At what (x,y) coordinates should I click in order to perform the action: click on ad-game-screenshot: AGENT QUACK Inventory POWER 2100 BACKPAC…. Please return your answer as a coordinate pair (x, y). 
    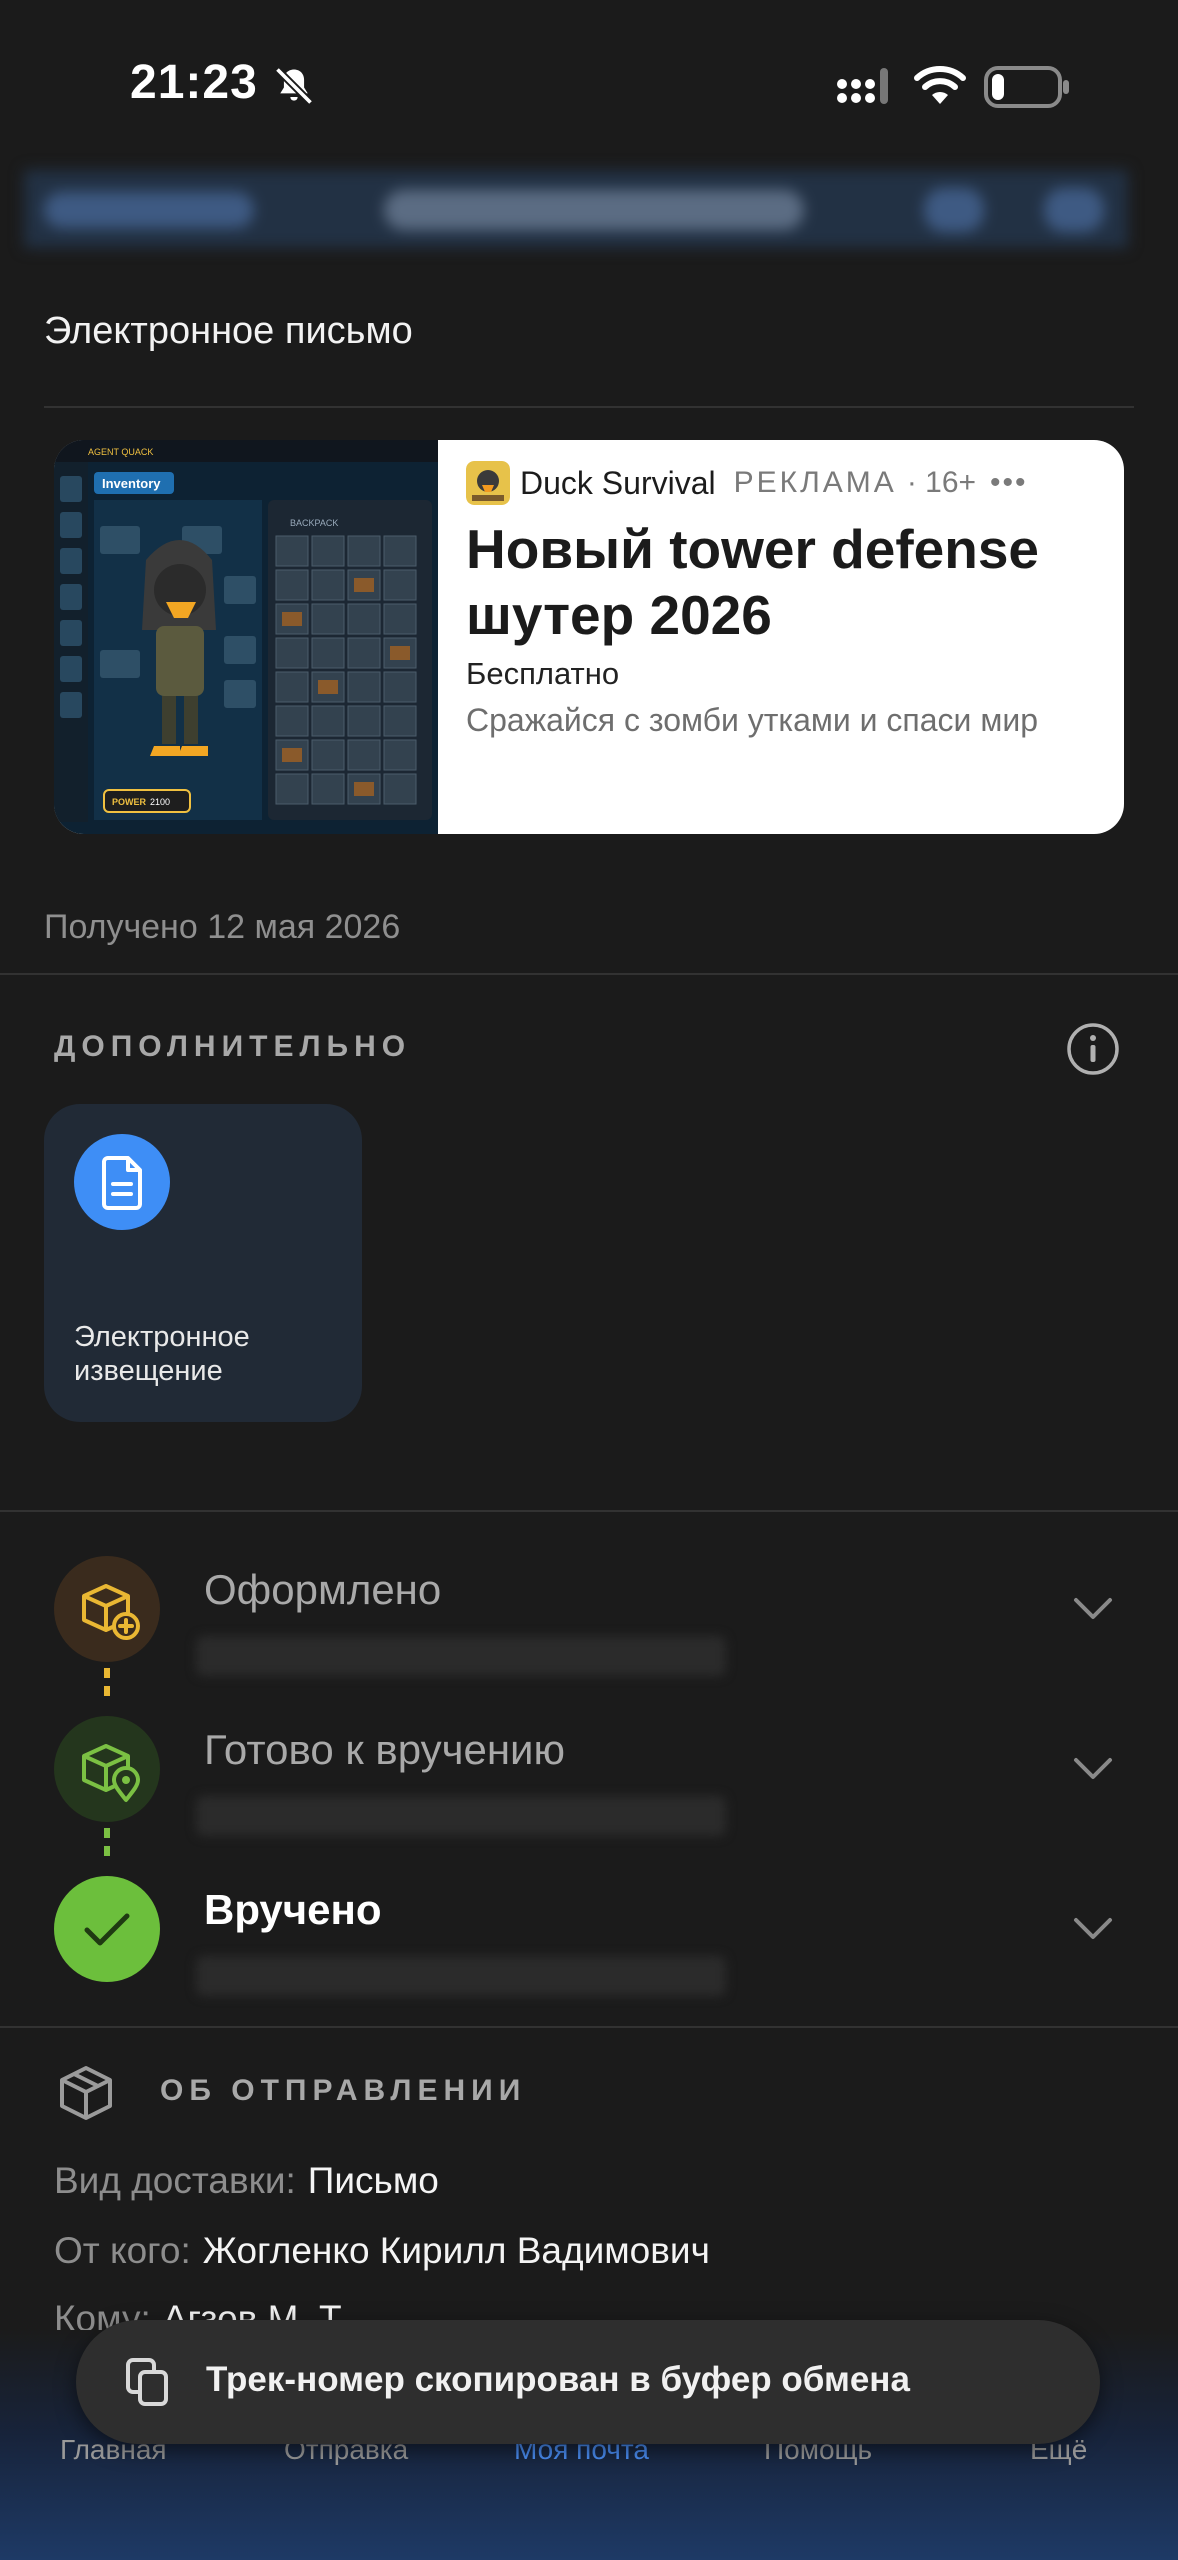
    Looking at the image, I should click on (246, 637).